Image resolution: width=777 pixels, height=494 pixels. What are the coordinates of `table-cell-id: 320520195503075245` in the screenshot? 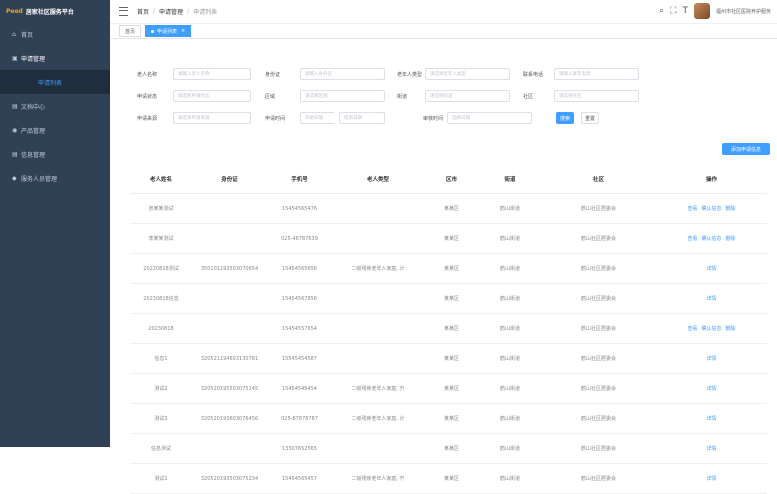 It's located at (229, 388).